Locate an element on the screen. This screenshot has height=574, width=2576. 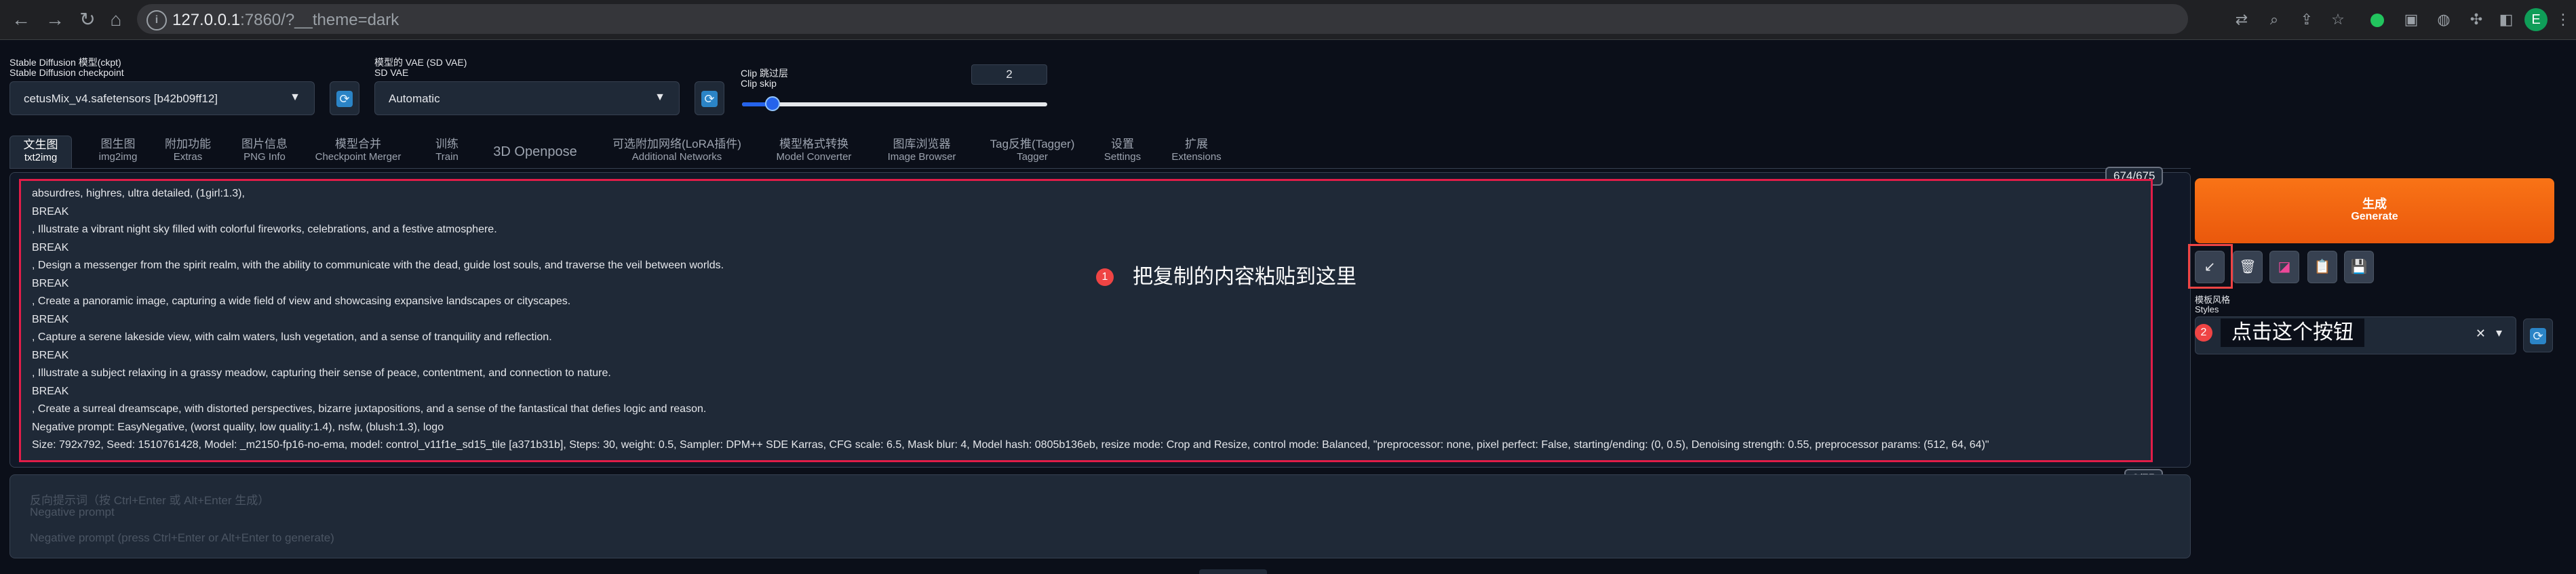
extension-green-icon is located at coordinates (2377, 19).